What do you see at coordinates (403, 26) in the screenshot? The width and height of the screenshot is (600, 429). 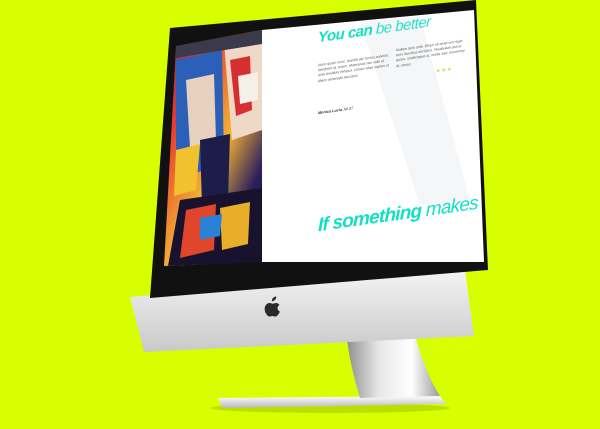 I see `headline-top-light: be better` at bounding box center [403, 26].